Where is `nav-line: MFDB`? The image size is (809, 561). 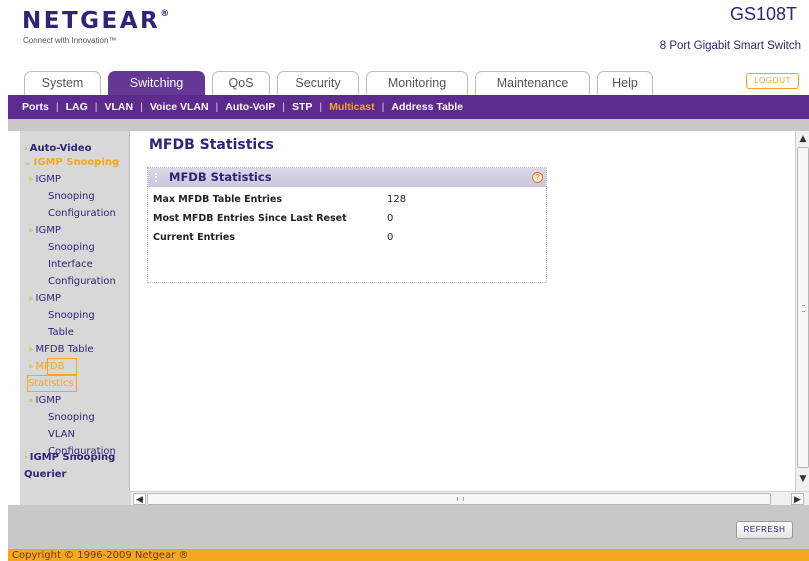 nav-line: MFDB is located at coordinates (50, 366).